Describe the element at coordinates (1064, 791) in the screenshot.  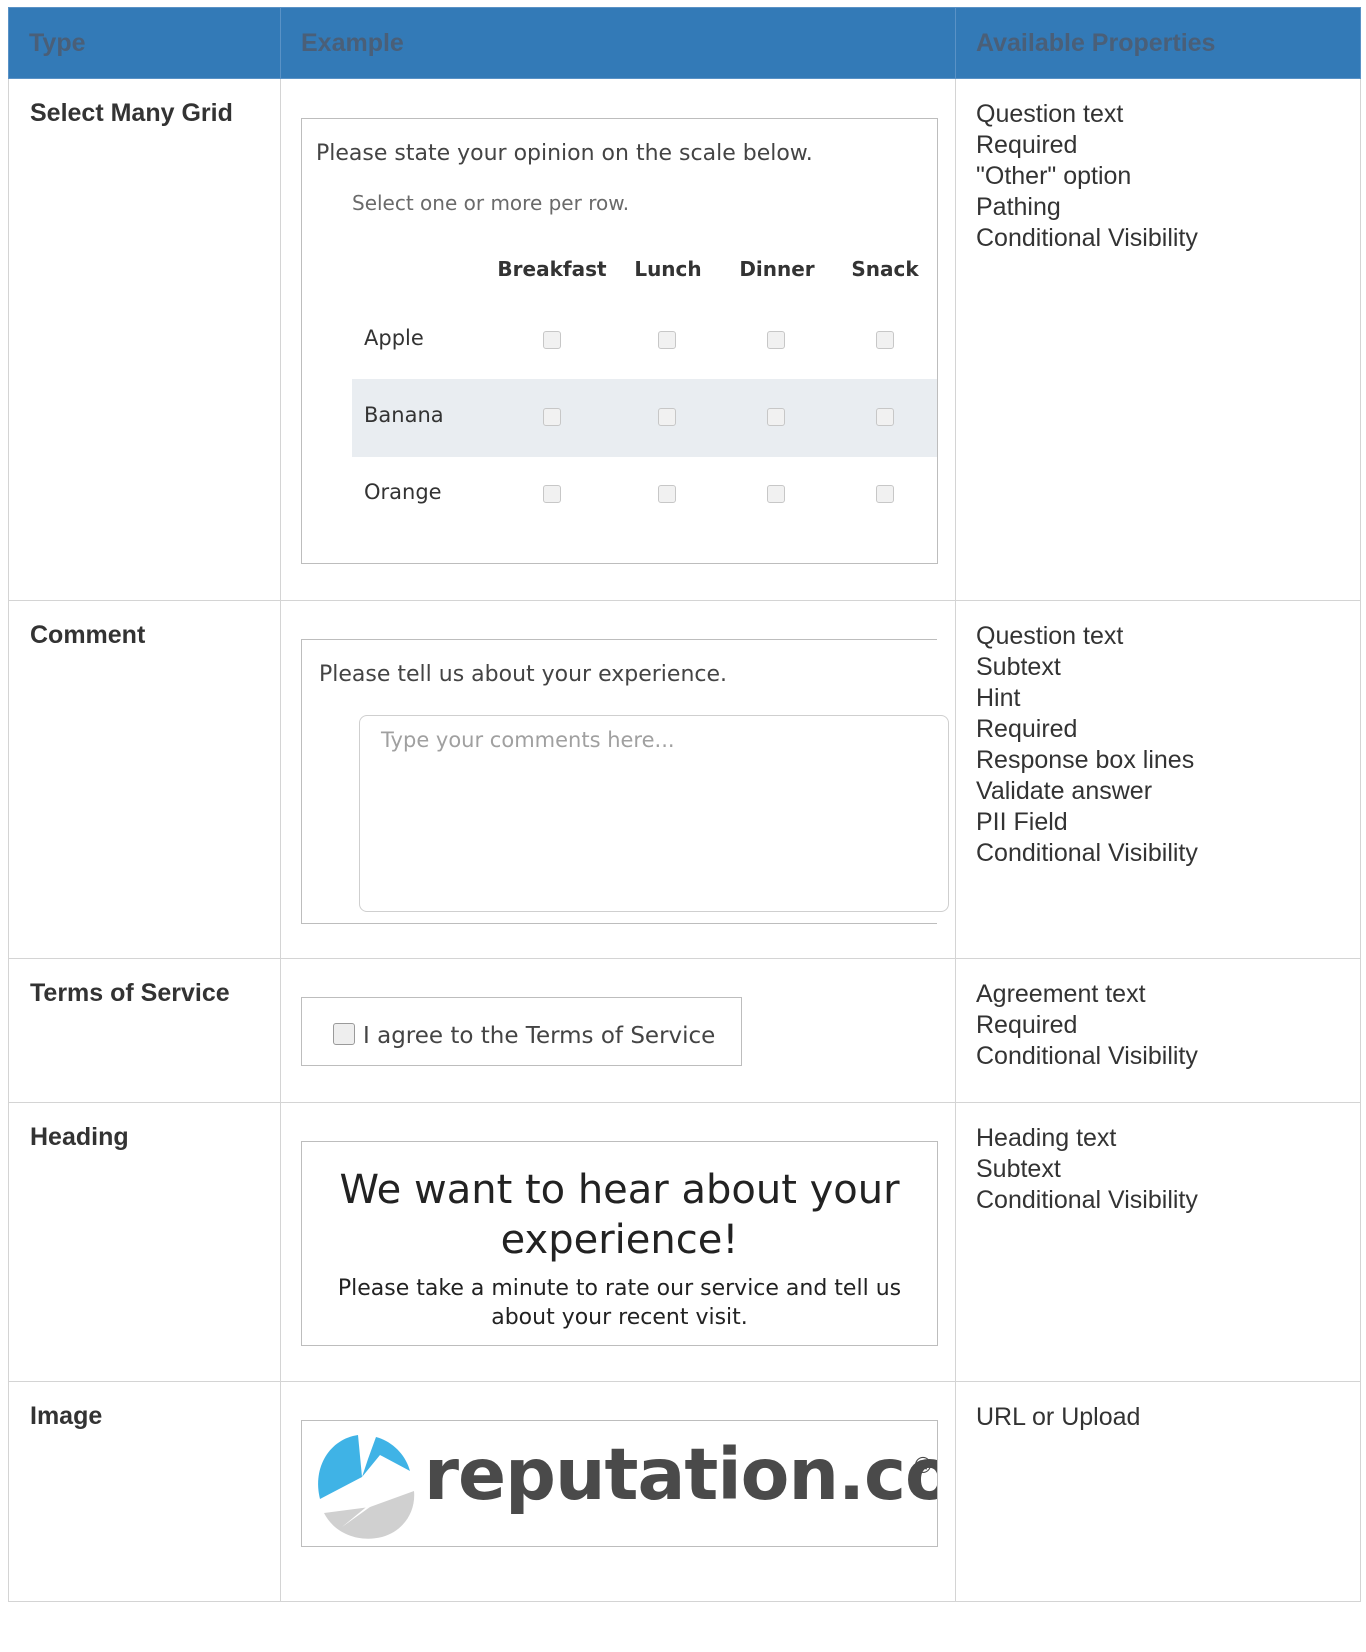
I see `property-item: Validate answer` at that location.